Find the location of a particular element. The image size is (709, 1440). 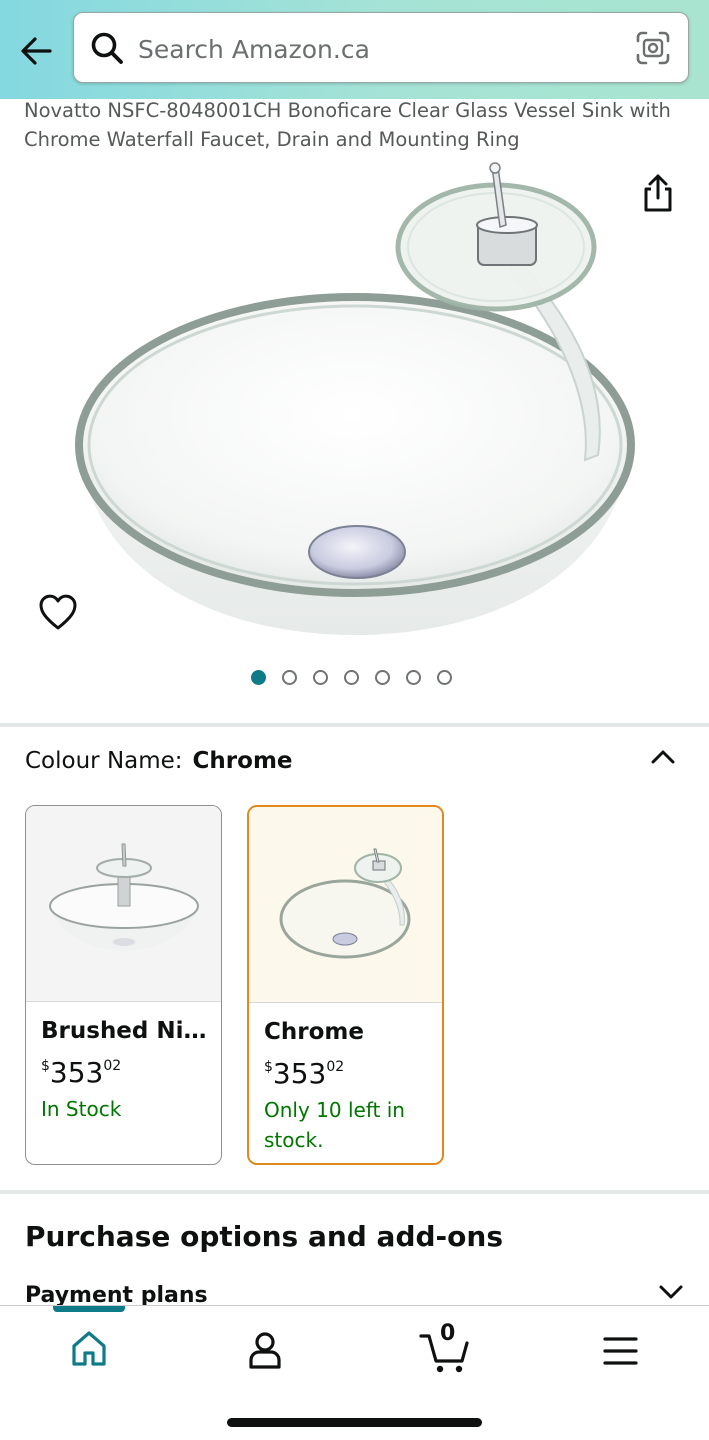

top-search-header: Search Amazon.ca is located at coordinates (354, 49).